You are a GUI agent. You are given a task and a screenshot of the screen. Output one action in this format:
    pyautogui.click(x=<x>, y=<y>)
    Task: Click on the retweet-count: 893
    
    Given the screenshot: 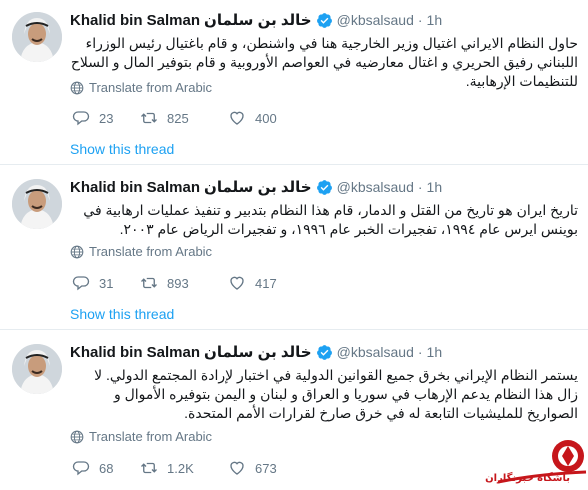 What is the action you would take?
    pyautogui.click(x=178, y=283)
    